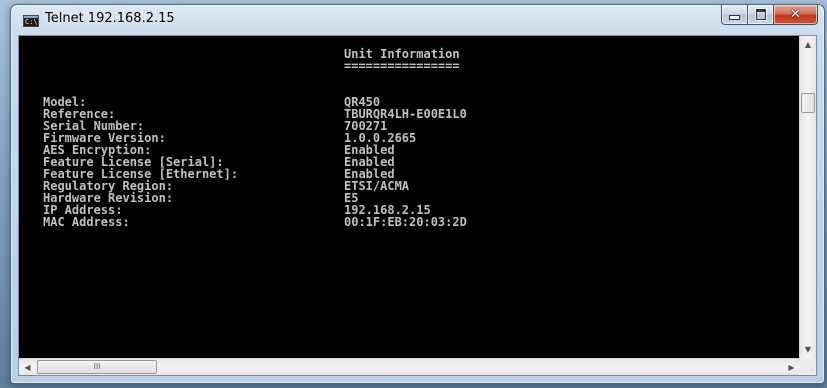 The height and width of the screenshot is (388, 827). I want to click on grip-icon: III, so click(97, 366).